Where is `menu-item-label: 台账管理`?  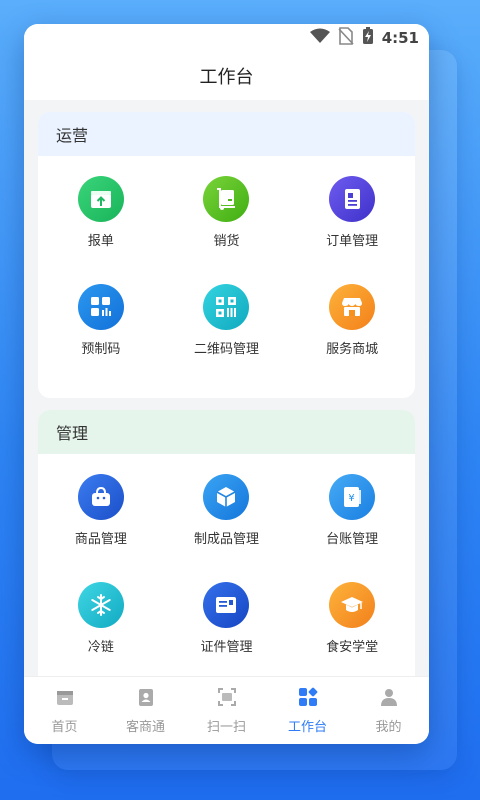 menu-item-label: 台账管理 is located at coordinates (352, 539).